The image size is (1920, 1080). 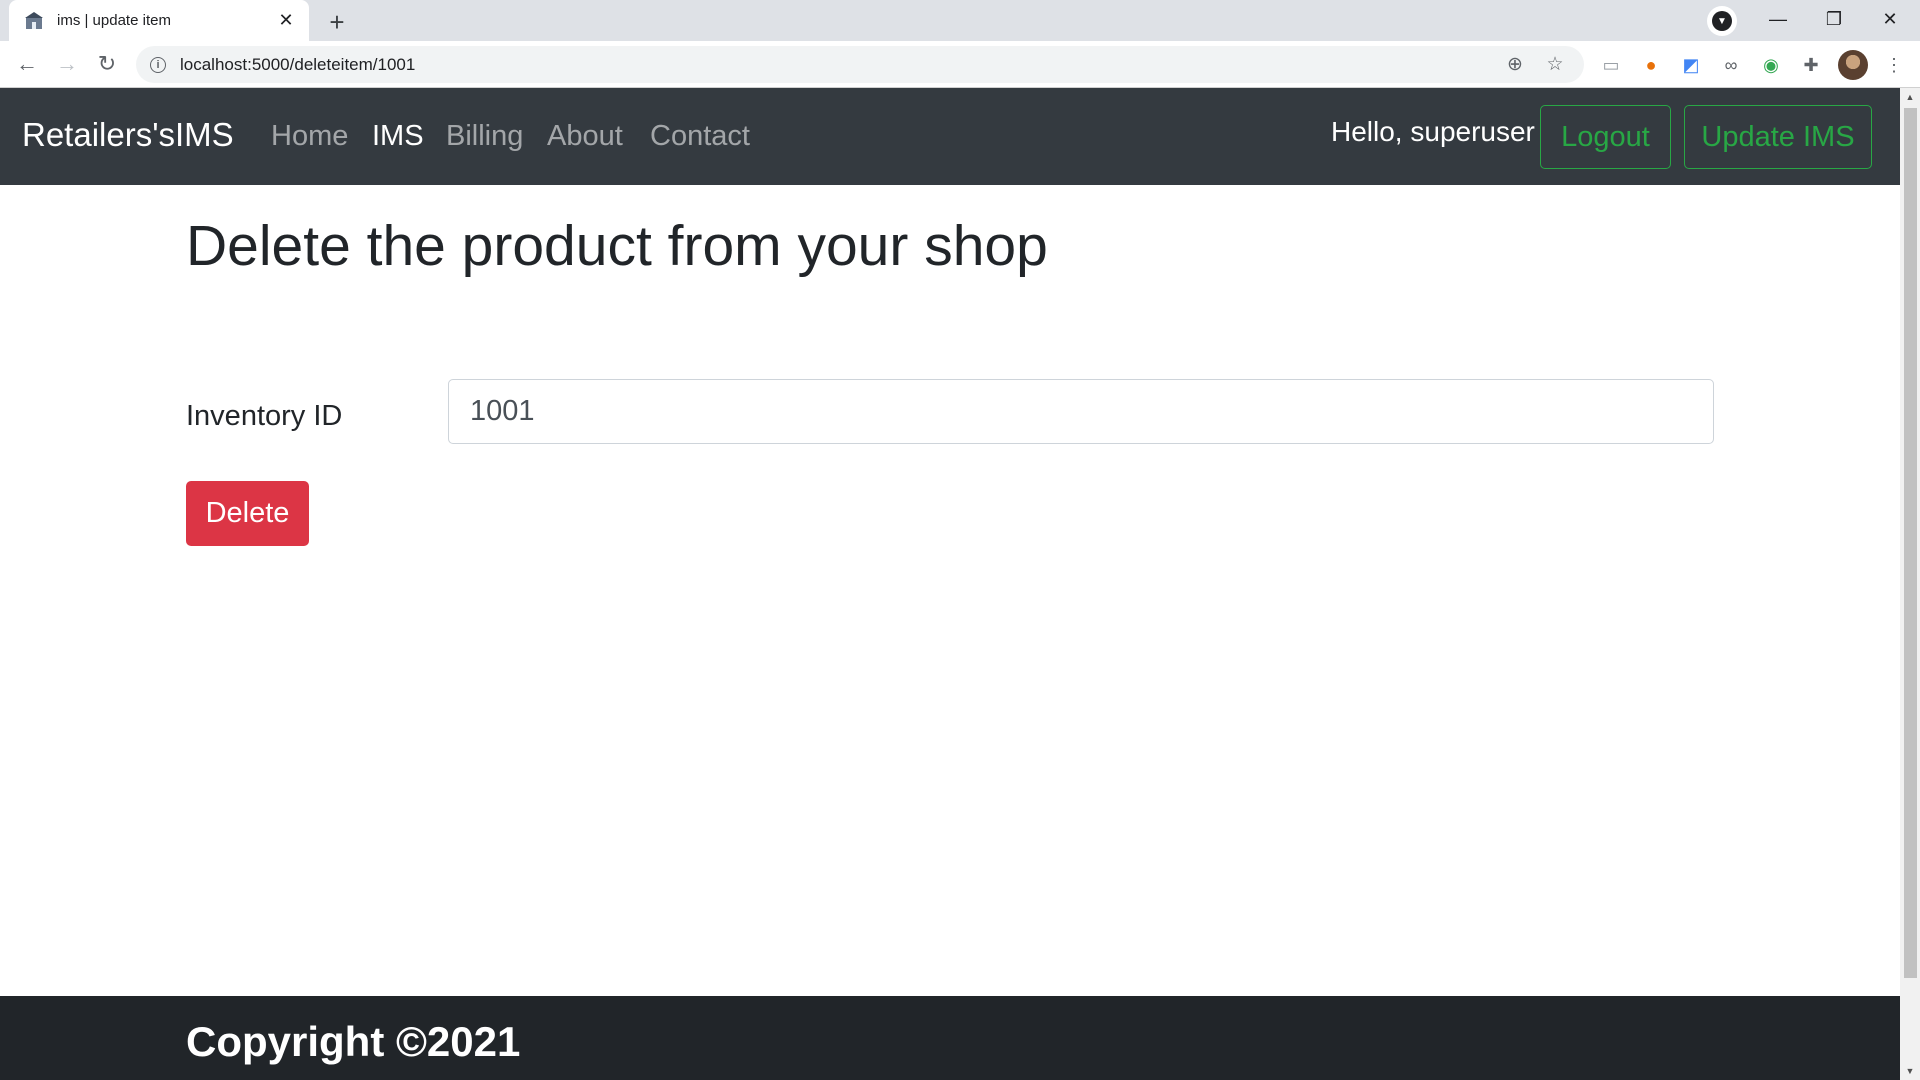 What do you see at coordinates (247, 513) in the screenshot?
I see `delete-button: Delete` at bounding box center [247, 513].